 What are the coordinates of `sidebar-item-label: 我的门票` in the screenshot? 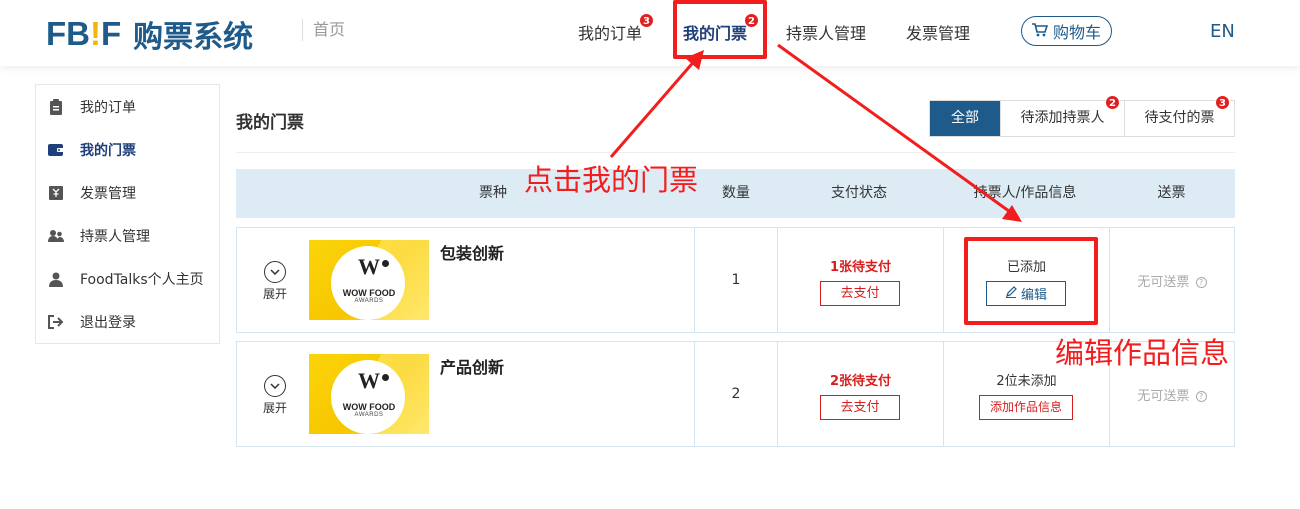 It's located at (108, 151).